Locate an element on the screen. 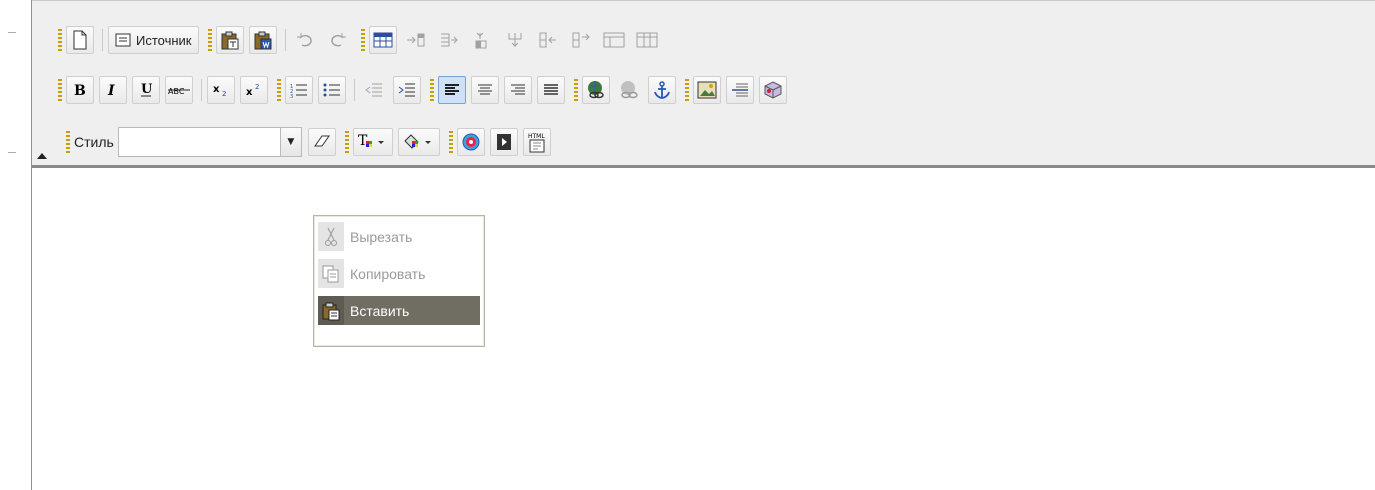 This screenshot has width=1375, height=490. toolbar-row-1: Источник is located at coordinates (349, 40).